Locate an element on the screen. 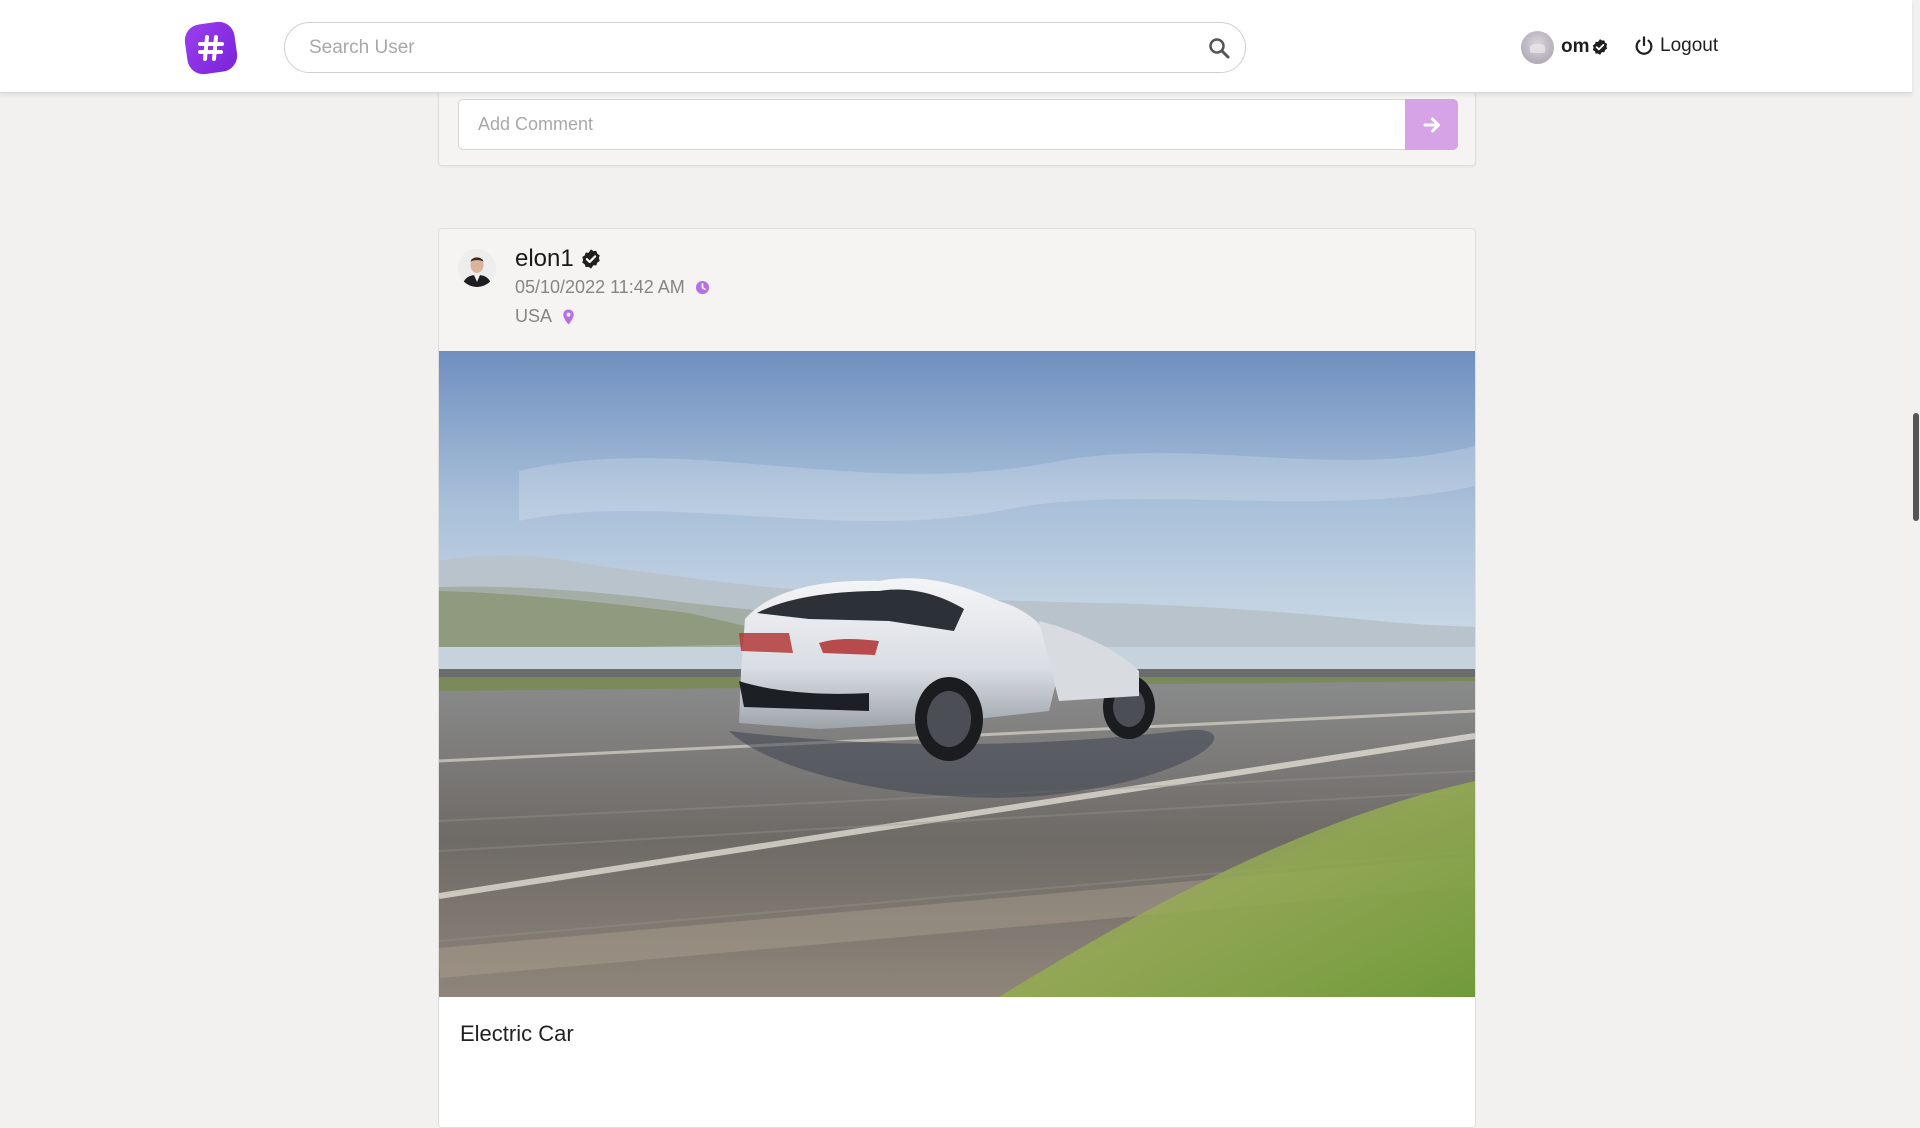 The width and height of the screenshot is (1920, 1128). logout-label: Logout is located at coordinates (1689, 45).